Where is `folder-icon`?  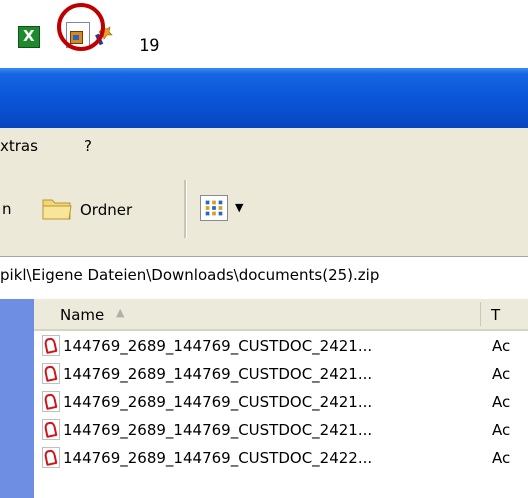
folder-icon is located at coordinates (57, 208).